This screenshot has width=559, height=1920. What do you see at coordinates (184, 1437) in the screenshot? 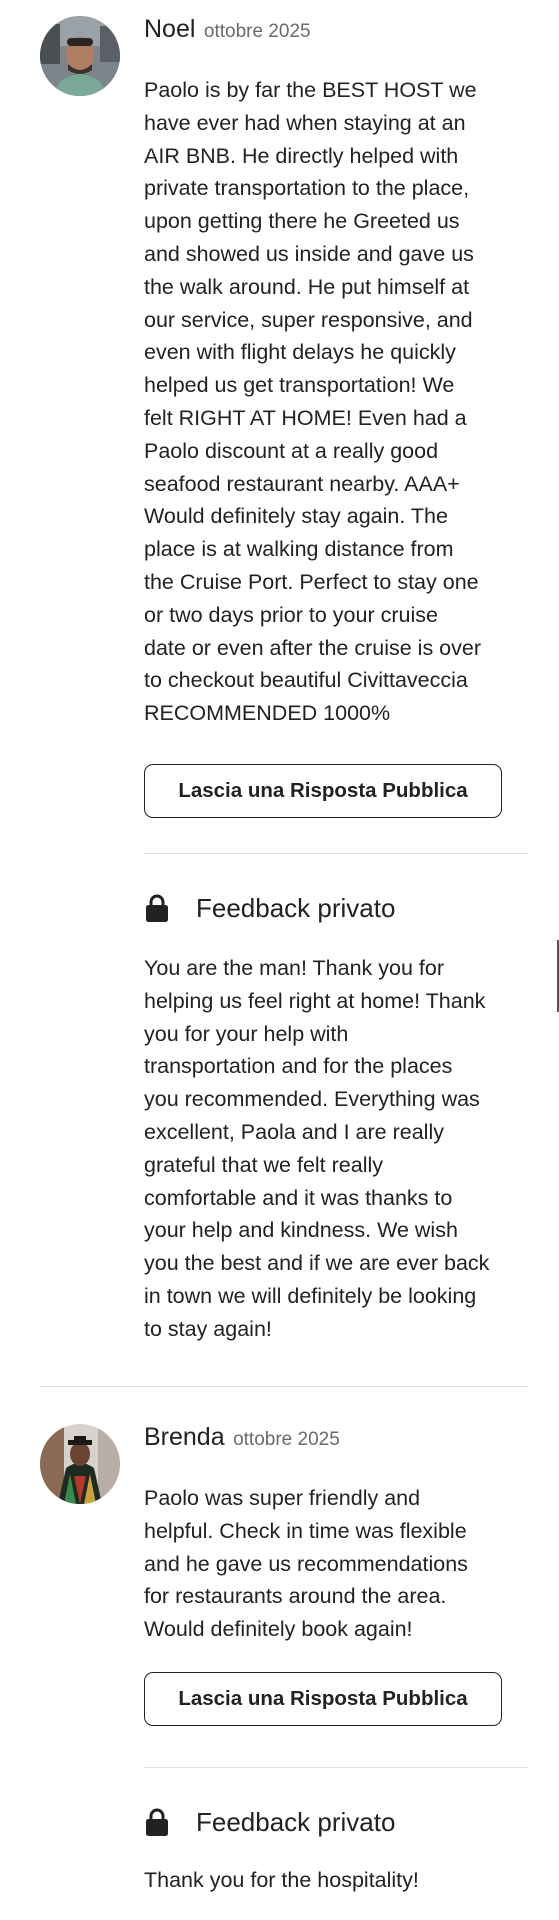
I see `reviewer-name: Brenda` at bounding box center [184, 1437].